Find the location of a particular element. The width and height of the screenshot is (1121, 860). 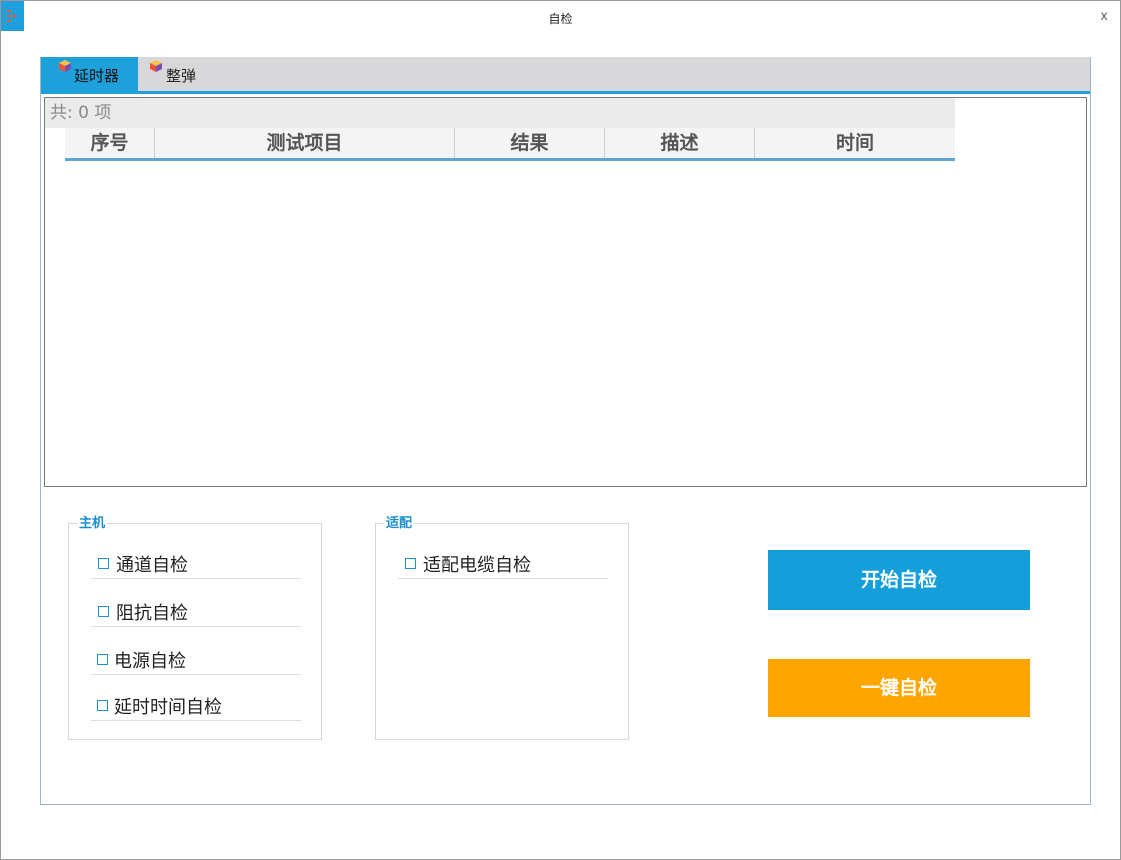

check-row-power: 电源自检 is located at coordinates (196, 662).